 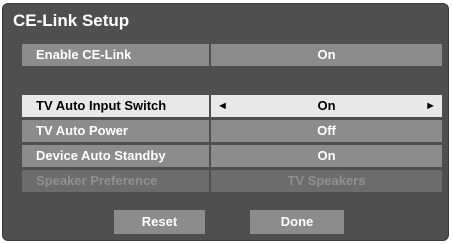 I want to click on row-tv-auto-input-switch: TV Auto Input Switch ◄ On ►, so click(x=232, y=106).